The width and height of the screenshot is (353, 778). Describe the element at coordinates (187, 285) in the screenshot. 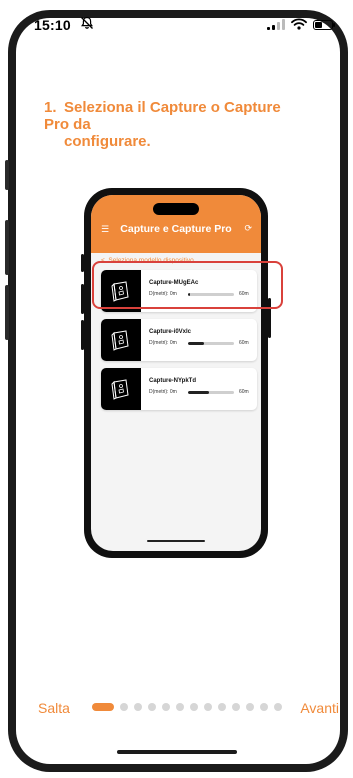

I see `selection-highlight` at that location.